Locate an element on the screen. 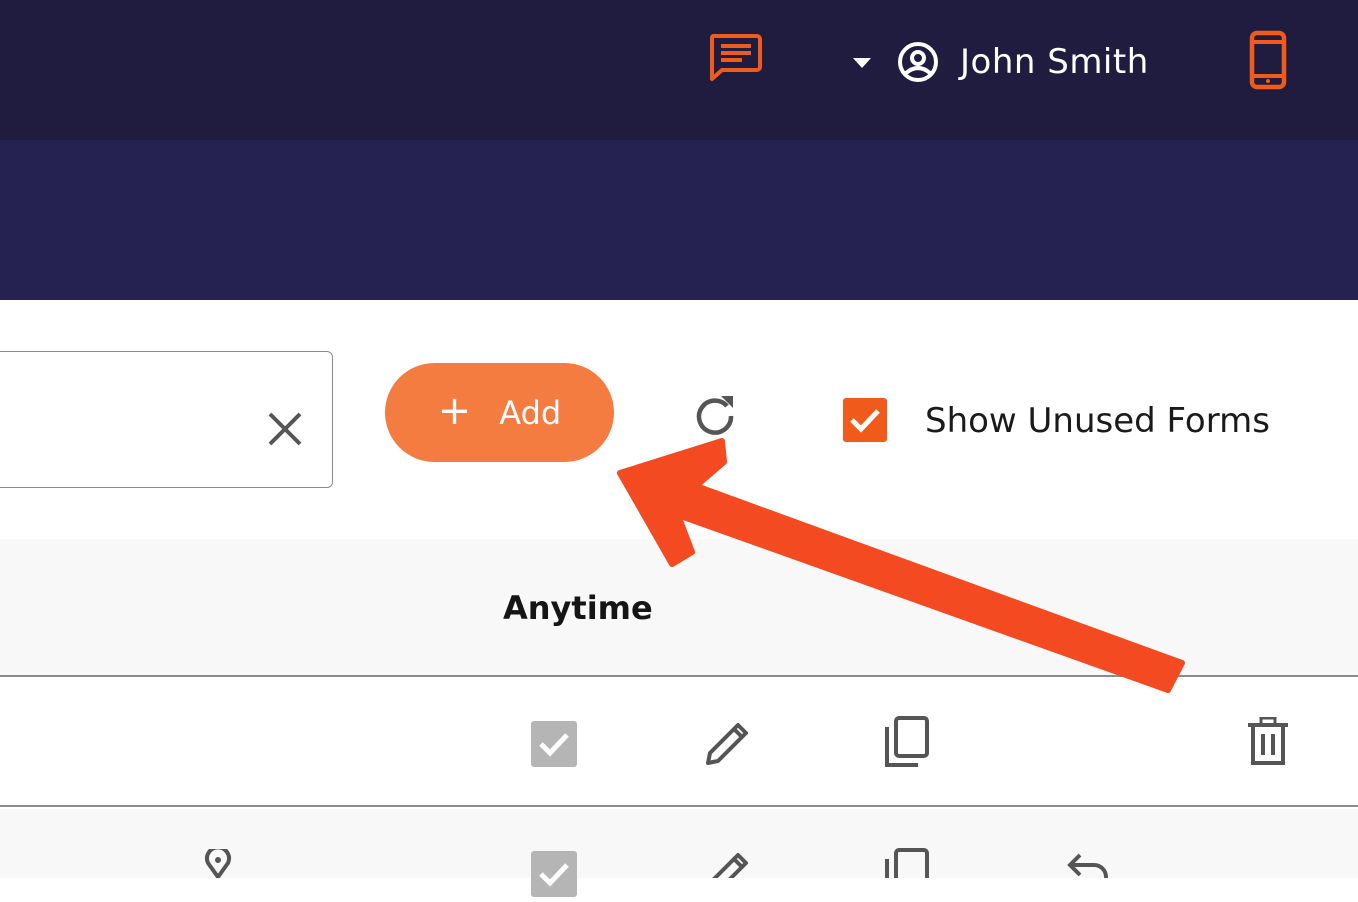 The width and height of the screenshot is (1358, 902). refresh-icon is located at coordinates (715, 414).